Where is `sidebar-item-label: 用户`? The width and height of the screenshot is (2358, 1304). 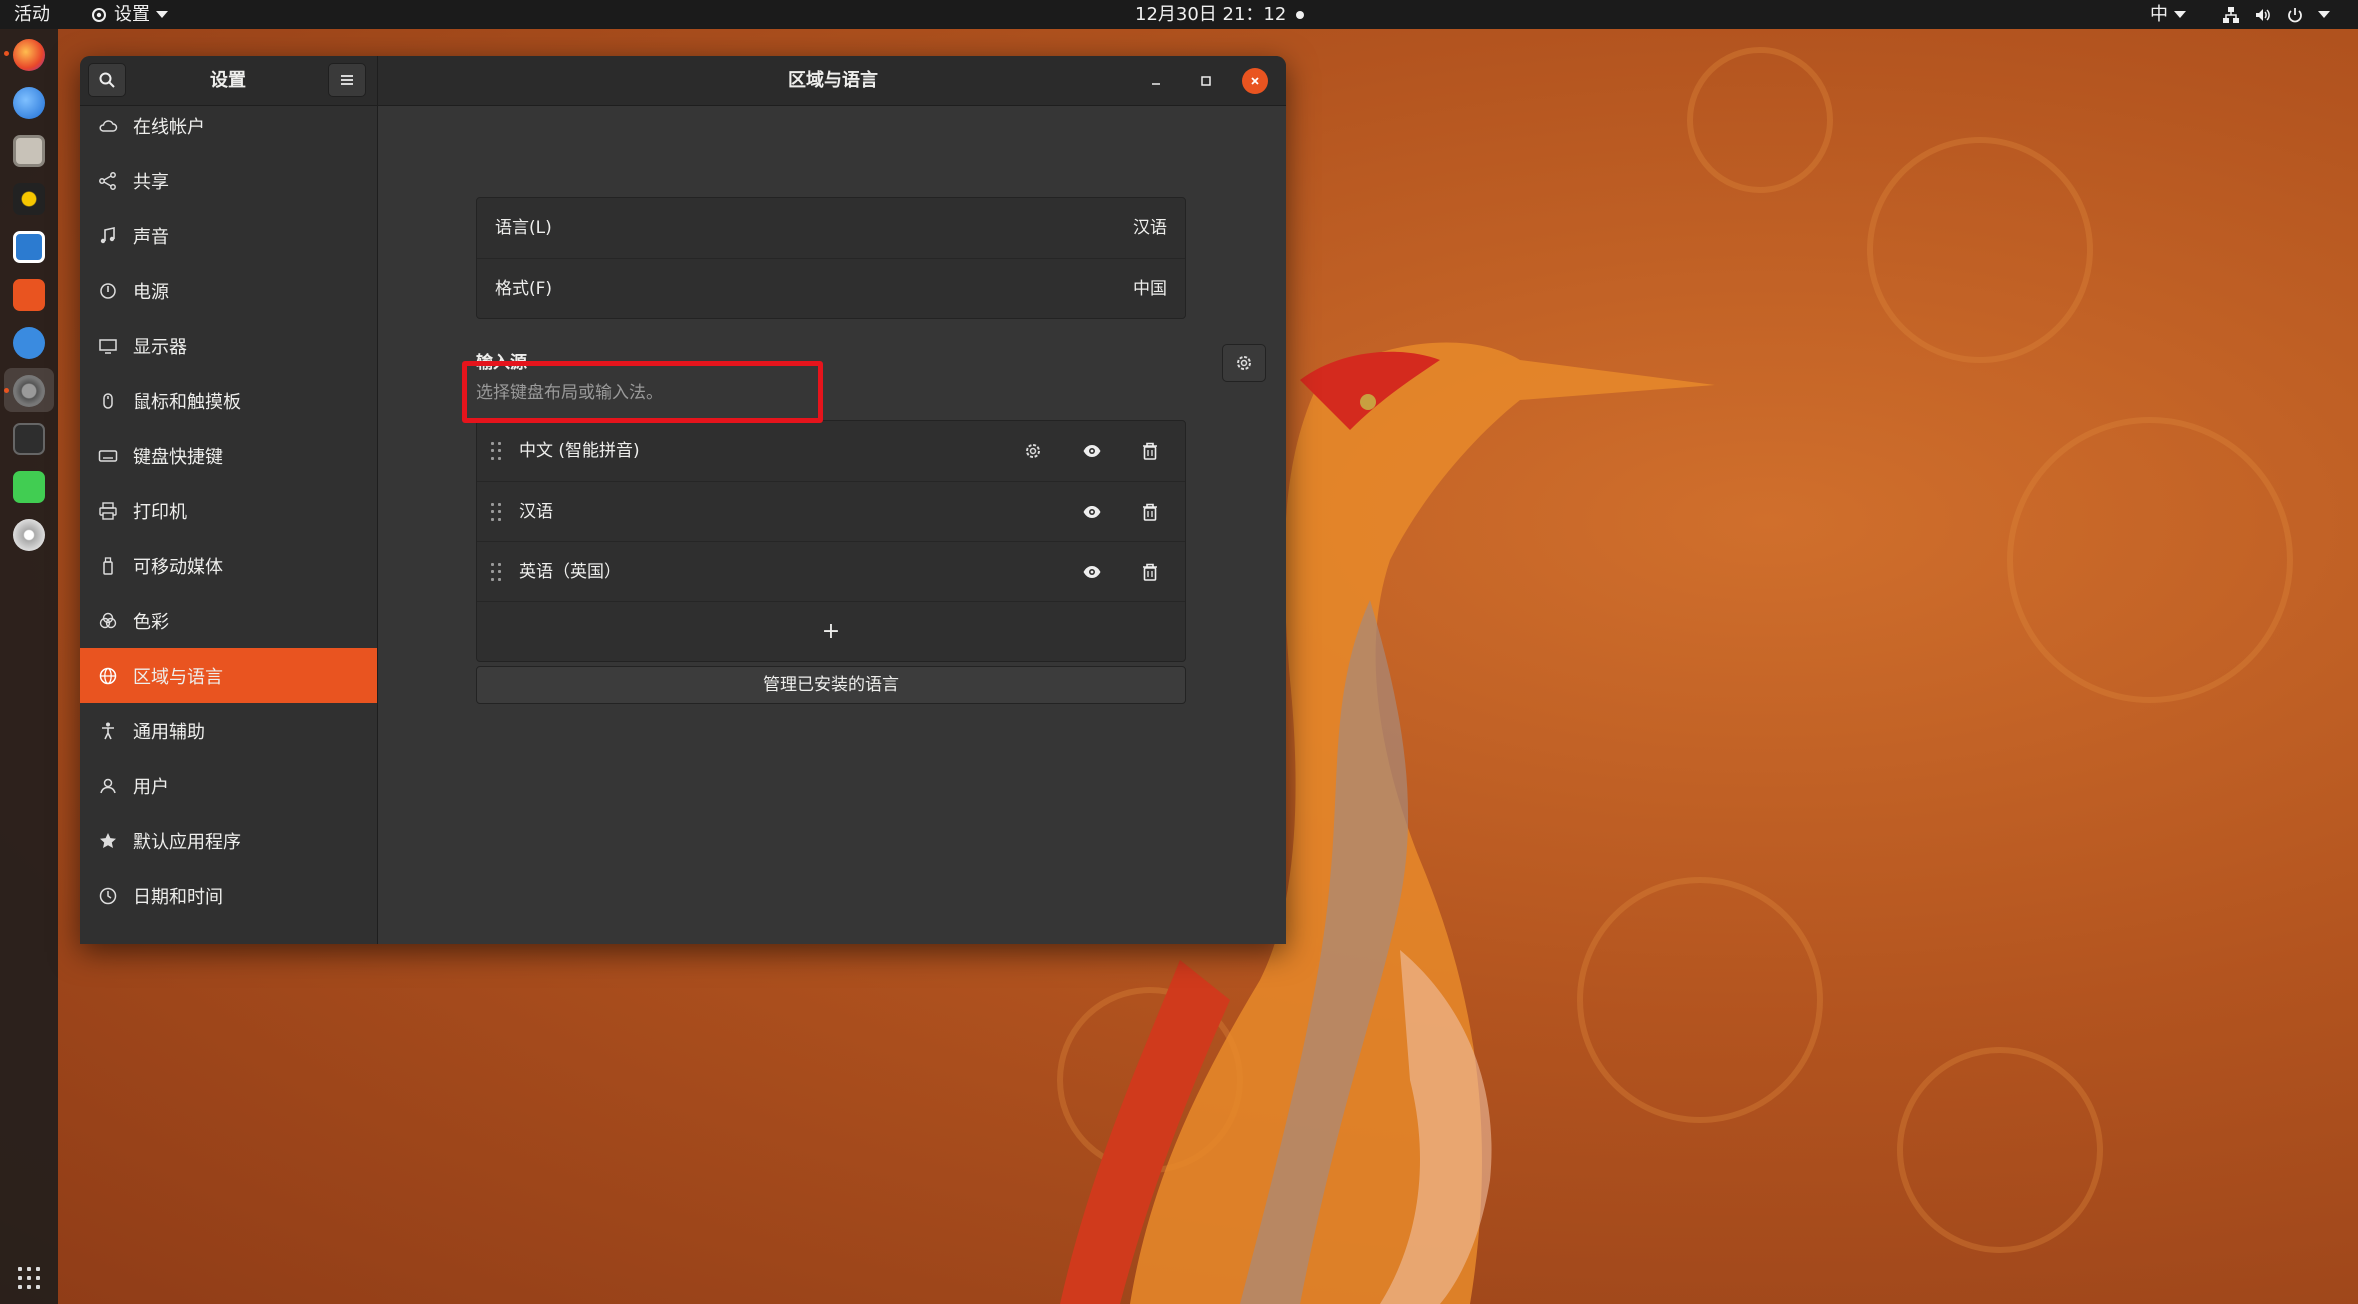 sidebar-item-label: 用户 is located at coordinates (151, 787).